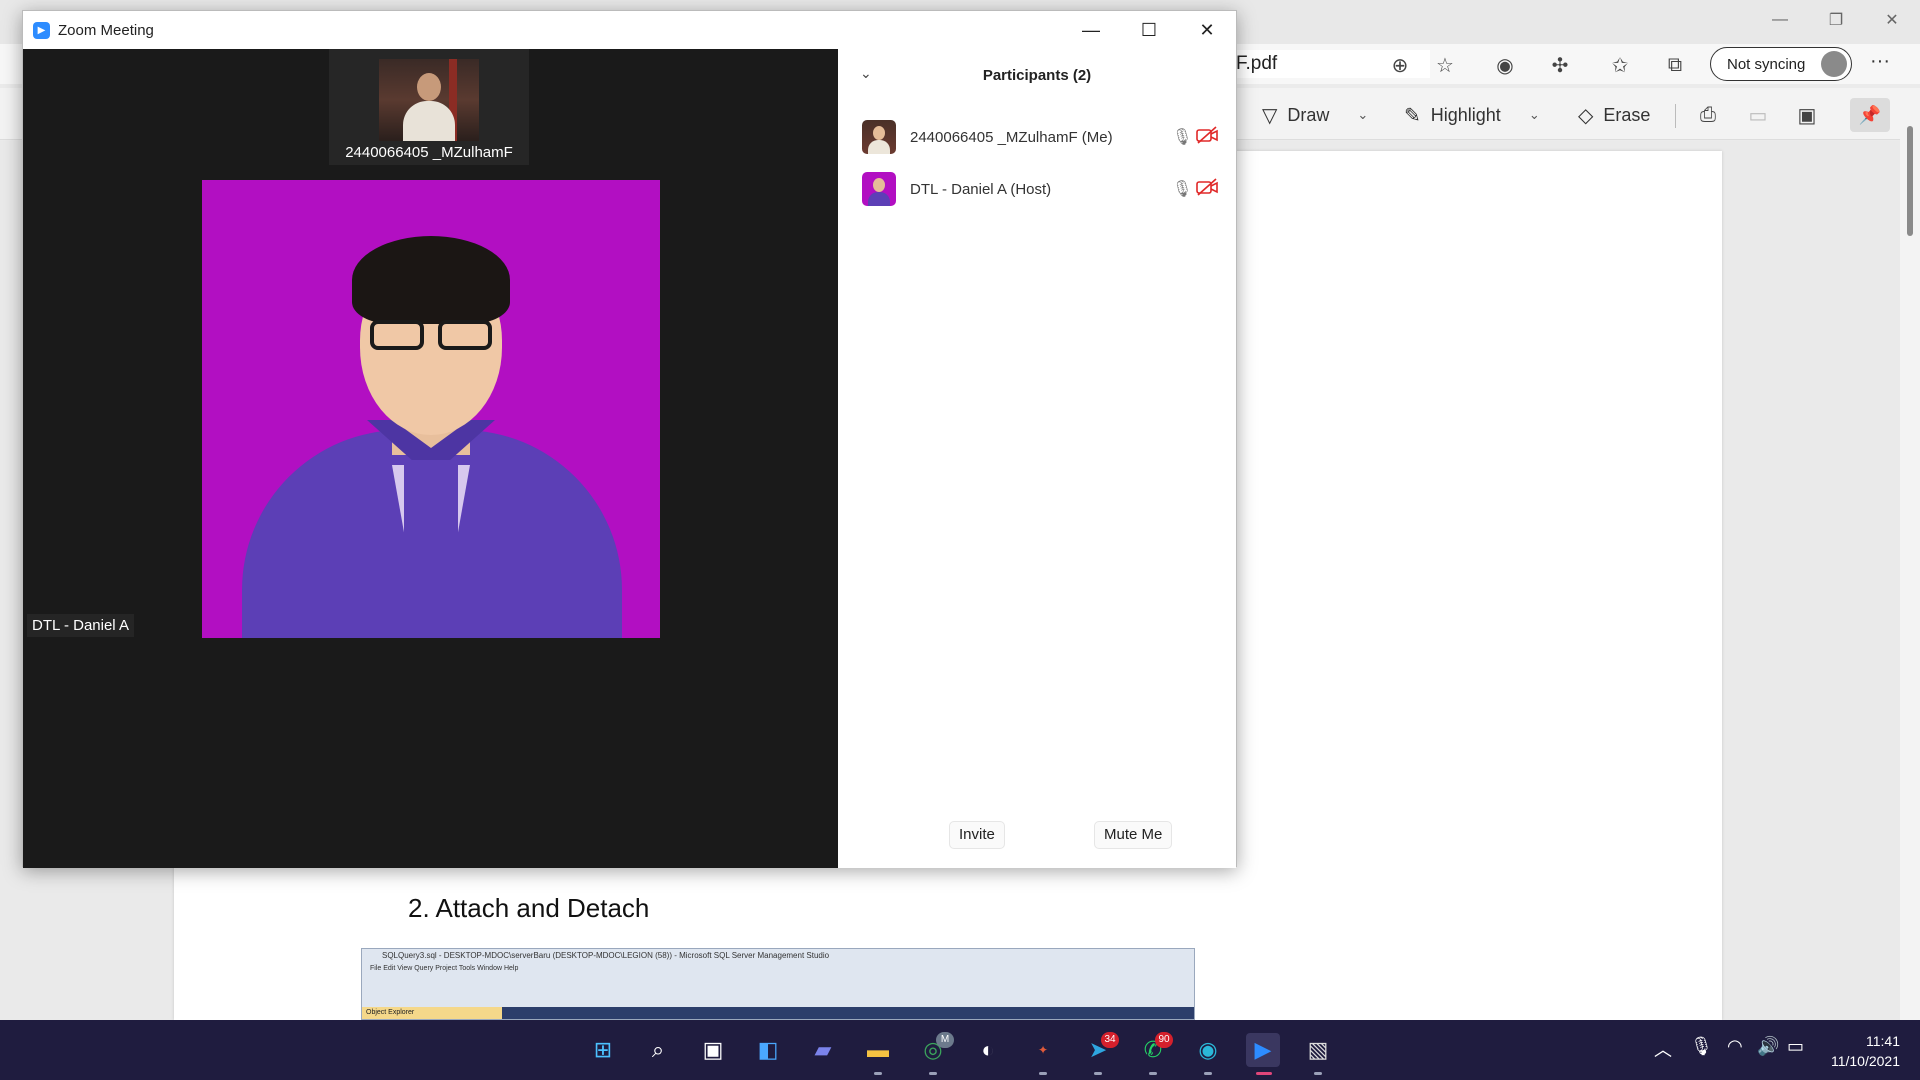 The image size is (1920, 1080). Describe the element at coordinates (1505, 65) in the screenshot. I see `extension-globe-icon: ◉` at that location.